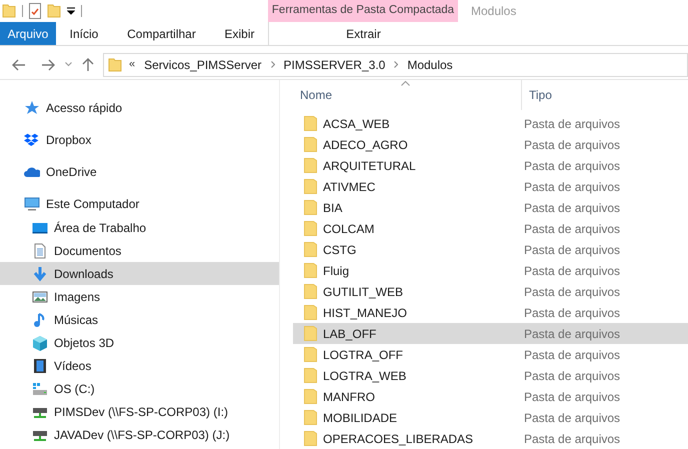 The width and height of the screenshot is (688, 449). What do you see at coordinates (68, 64) in the screenshot?
I see `chevron-down-icon` at bounding box center [68, 64].